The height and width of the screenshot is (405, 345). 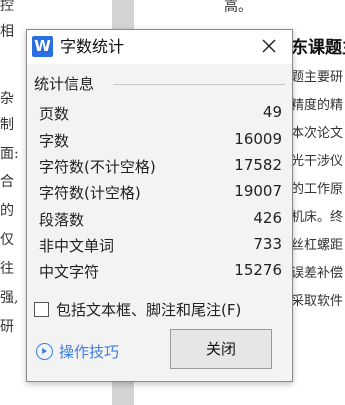 I want to click on stat-row-chinese-chars: 中文字符 15276, so click(x=160, y=273).